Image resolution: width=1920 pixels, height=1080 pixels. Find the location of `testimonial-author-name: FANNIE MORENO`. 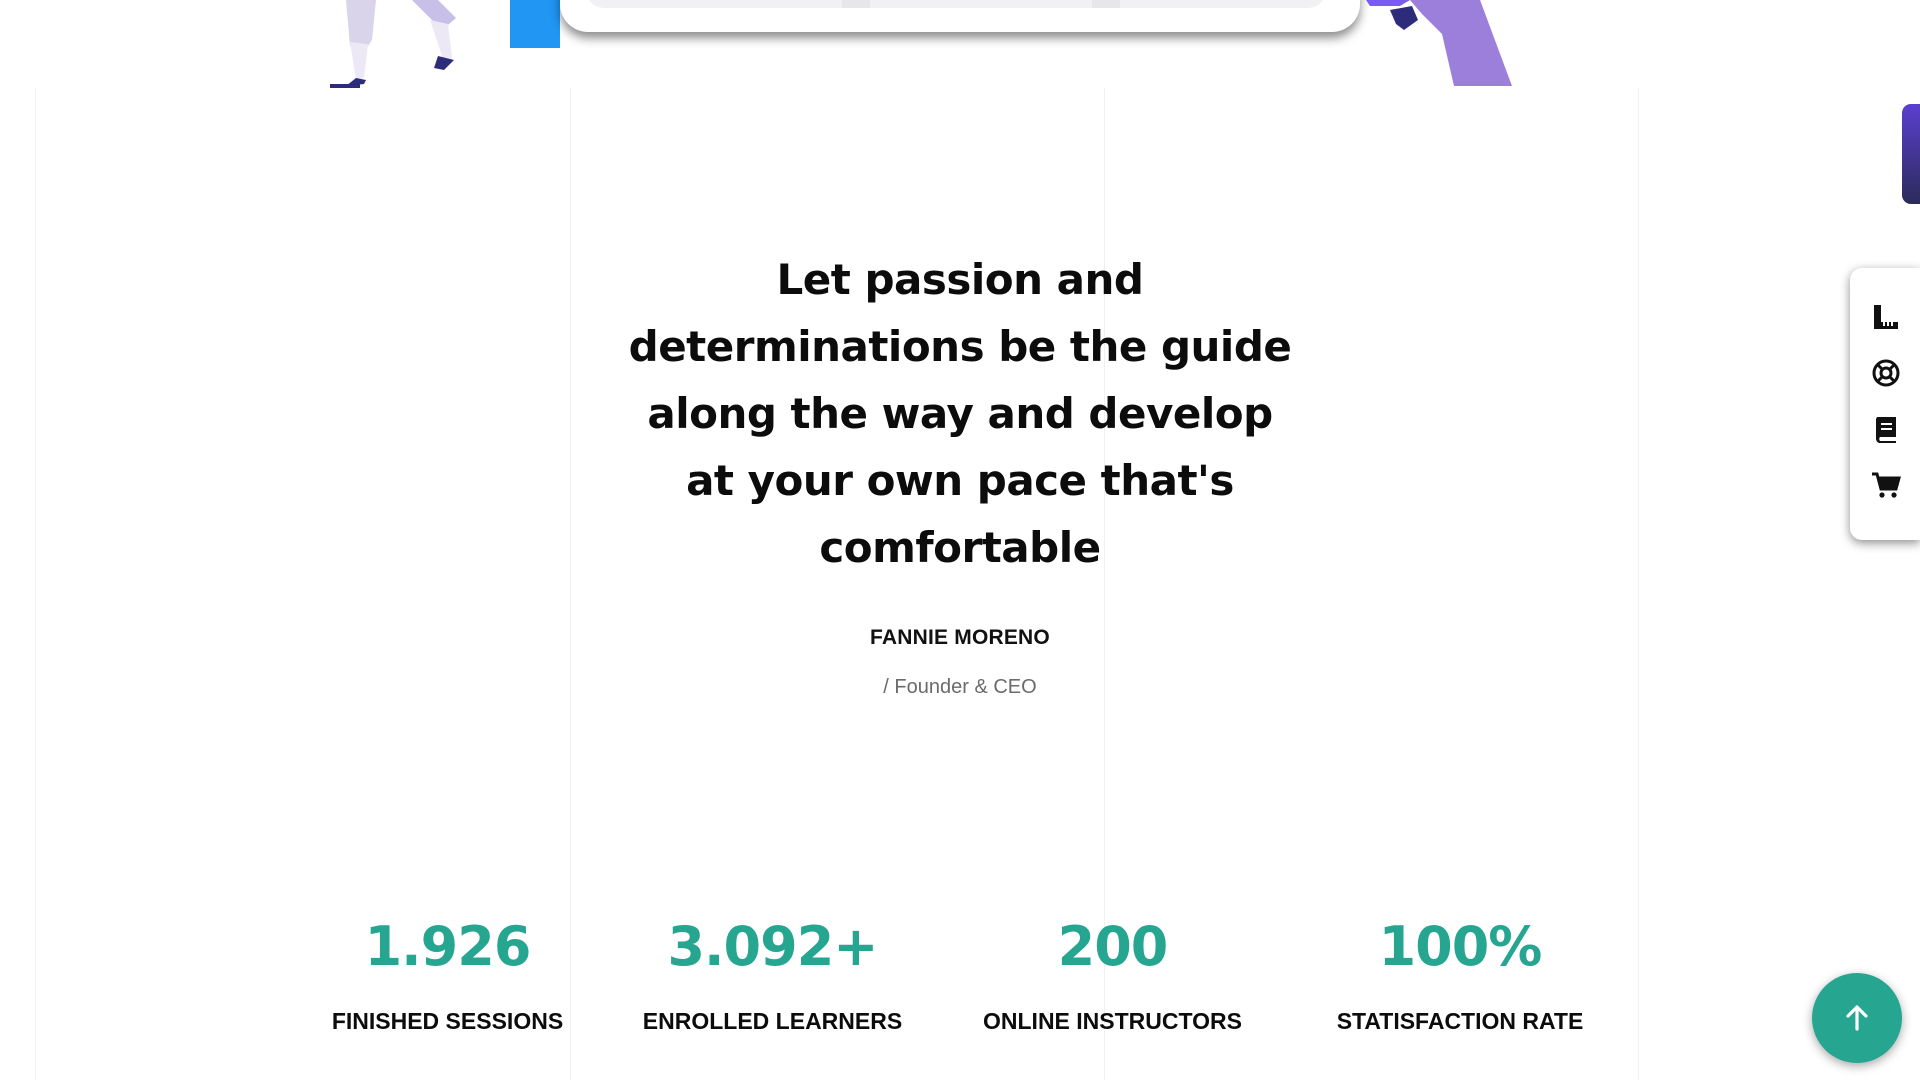

testimonial-author-name: FANNIE MORENO is located at coordinates (960, 637).